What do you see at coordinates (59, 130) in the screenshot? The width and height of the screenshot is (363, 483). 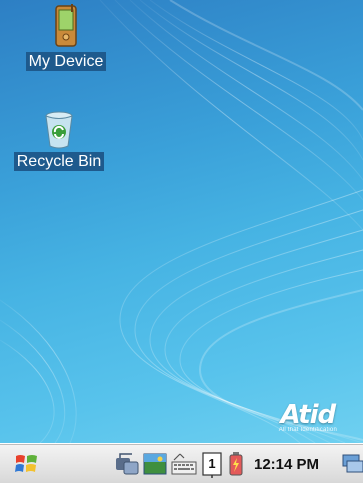 I see `recycle-bin-icon` at bounding box center [59, 130].